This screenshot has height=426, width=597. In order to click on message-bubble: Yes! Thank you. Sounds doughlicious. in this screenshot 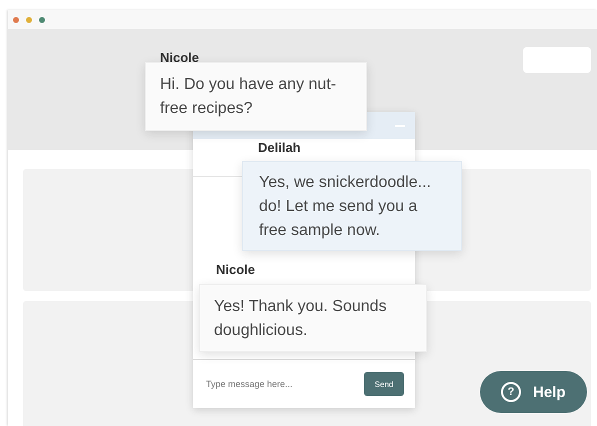, I will do `click(313, 318)`.